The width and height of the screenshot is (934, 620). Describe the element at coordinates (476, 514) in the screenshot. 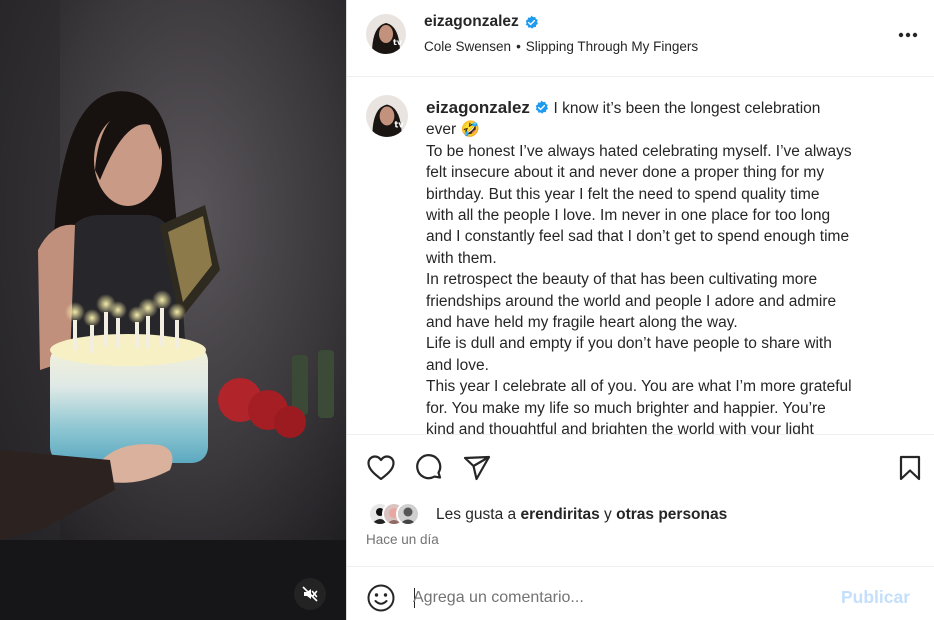

I see `likes-prefix: Les gusta a` at that location.